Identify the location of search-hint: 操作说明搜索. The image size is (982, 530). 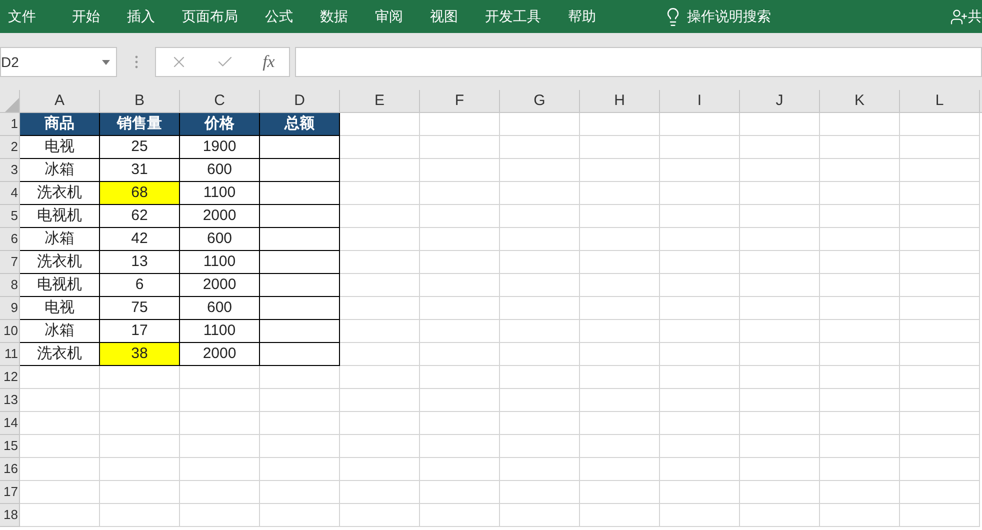
(729, 16).